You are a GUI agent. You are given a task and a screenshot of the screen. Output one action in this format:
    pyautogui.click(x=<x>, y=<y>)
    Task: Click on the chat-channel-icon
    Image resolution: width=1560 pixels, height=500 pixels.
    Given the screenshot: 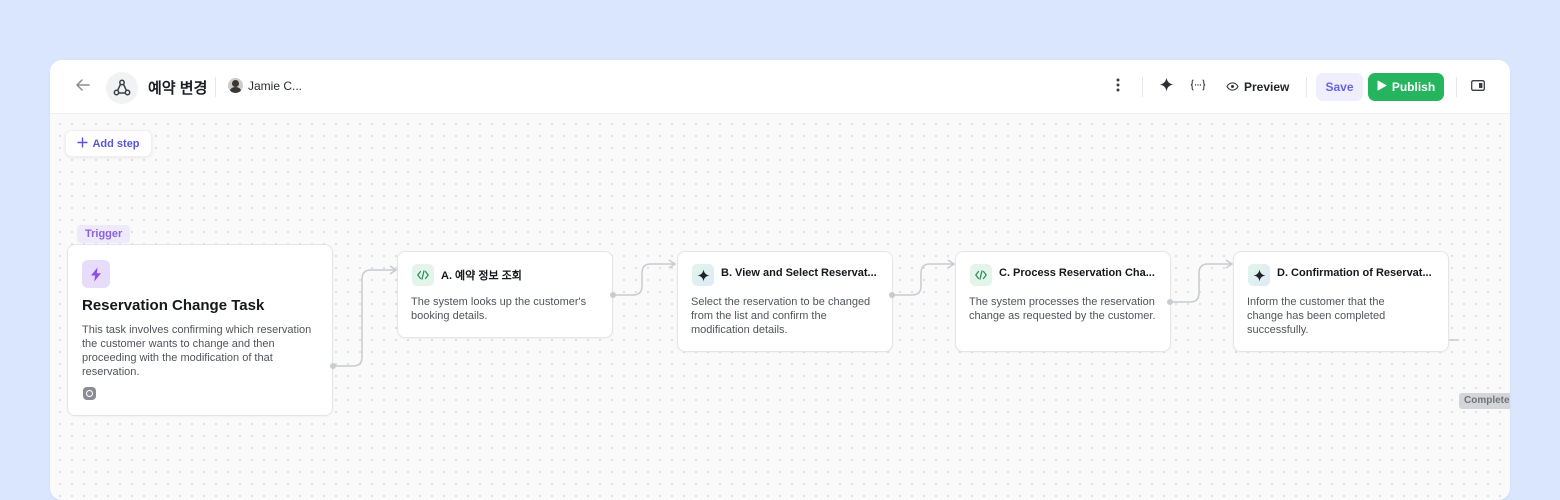 What is the action you would take?
    pyautogui.click(x=89, y=393)
    